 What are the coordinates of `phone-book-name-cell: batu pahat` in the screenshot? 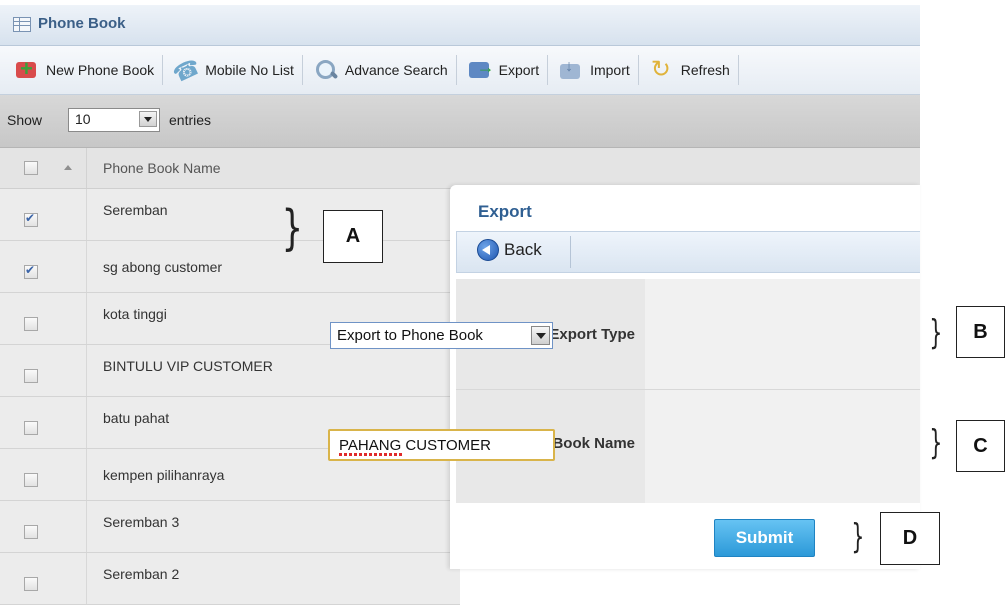 It's located at (136, 418).